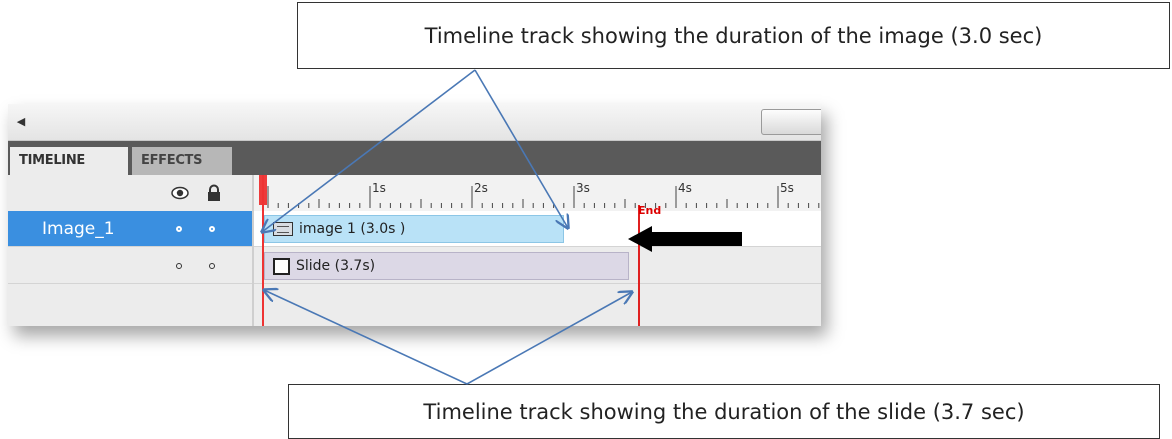  What do you see at coordinates (685, 188) in the screenshot?
I see `ruler-label-4s: 4s` at bounding box center [685, 188].